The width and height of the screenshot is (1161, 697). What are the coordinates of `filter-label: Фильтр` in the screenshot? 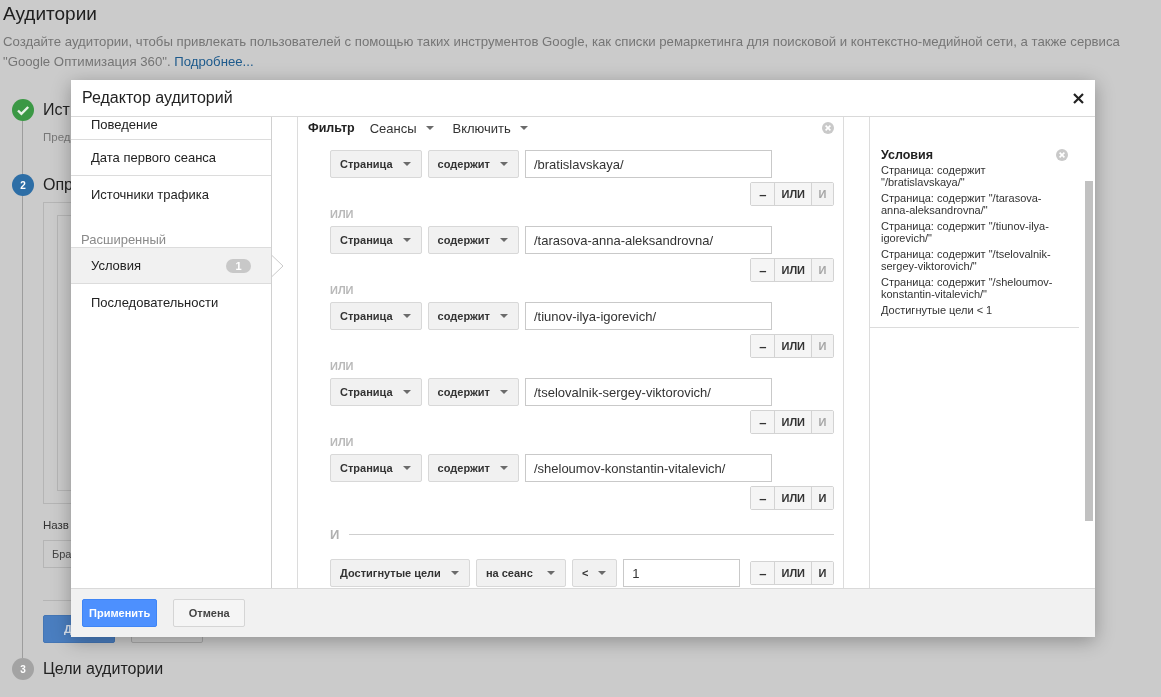 It's located at (331, 128).